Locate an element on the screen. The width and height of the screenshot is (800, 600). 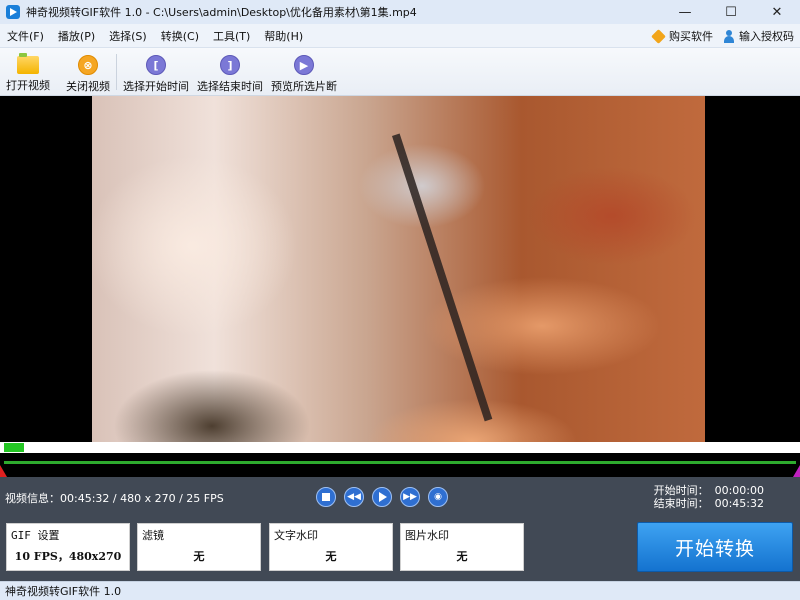
text-watermark-title: 文字水印 is located at coordinates (296, 535).